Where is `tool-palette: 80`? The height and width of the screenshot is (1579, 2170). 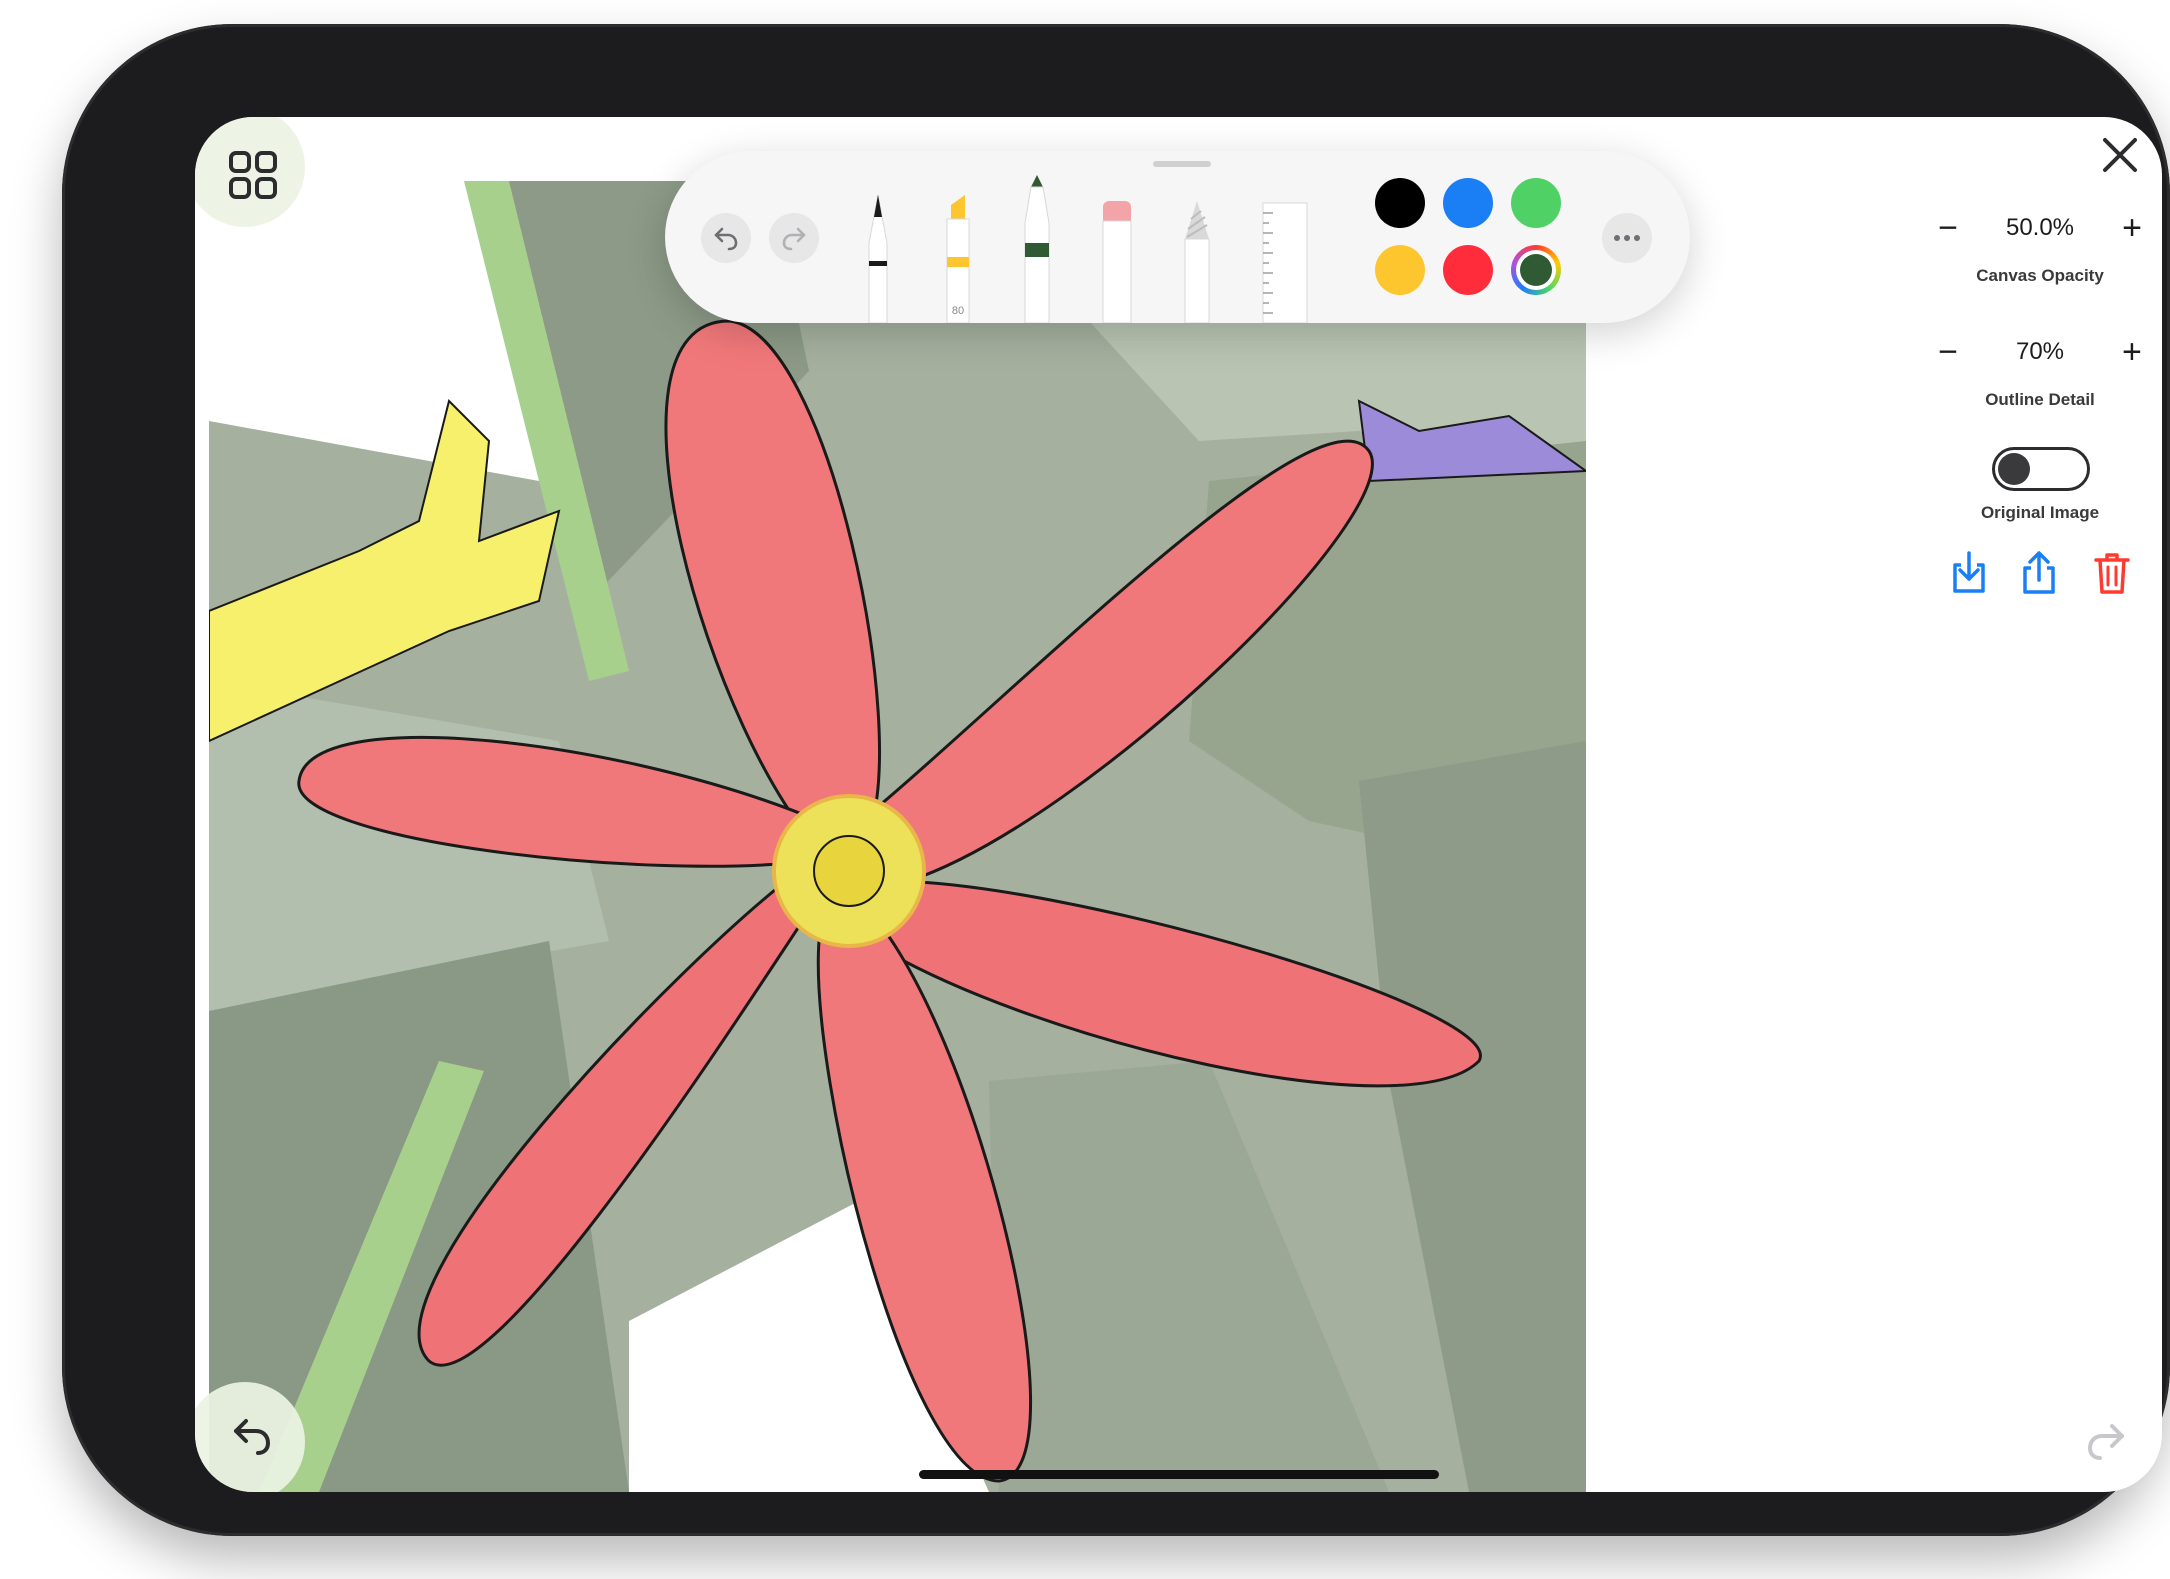
tool-palette: 80 is located at coordinates (1177, 237).